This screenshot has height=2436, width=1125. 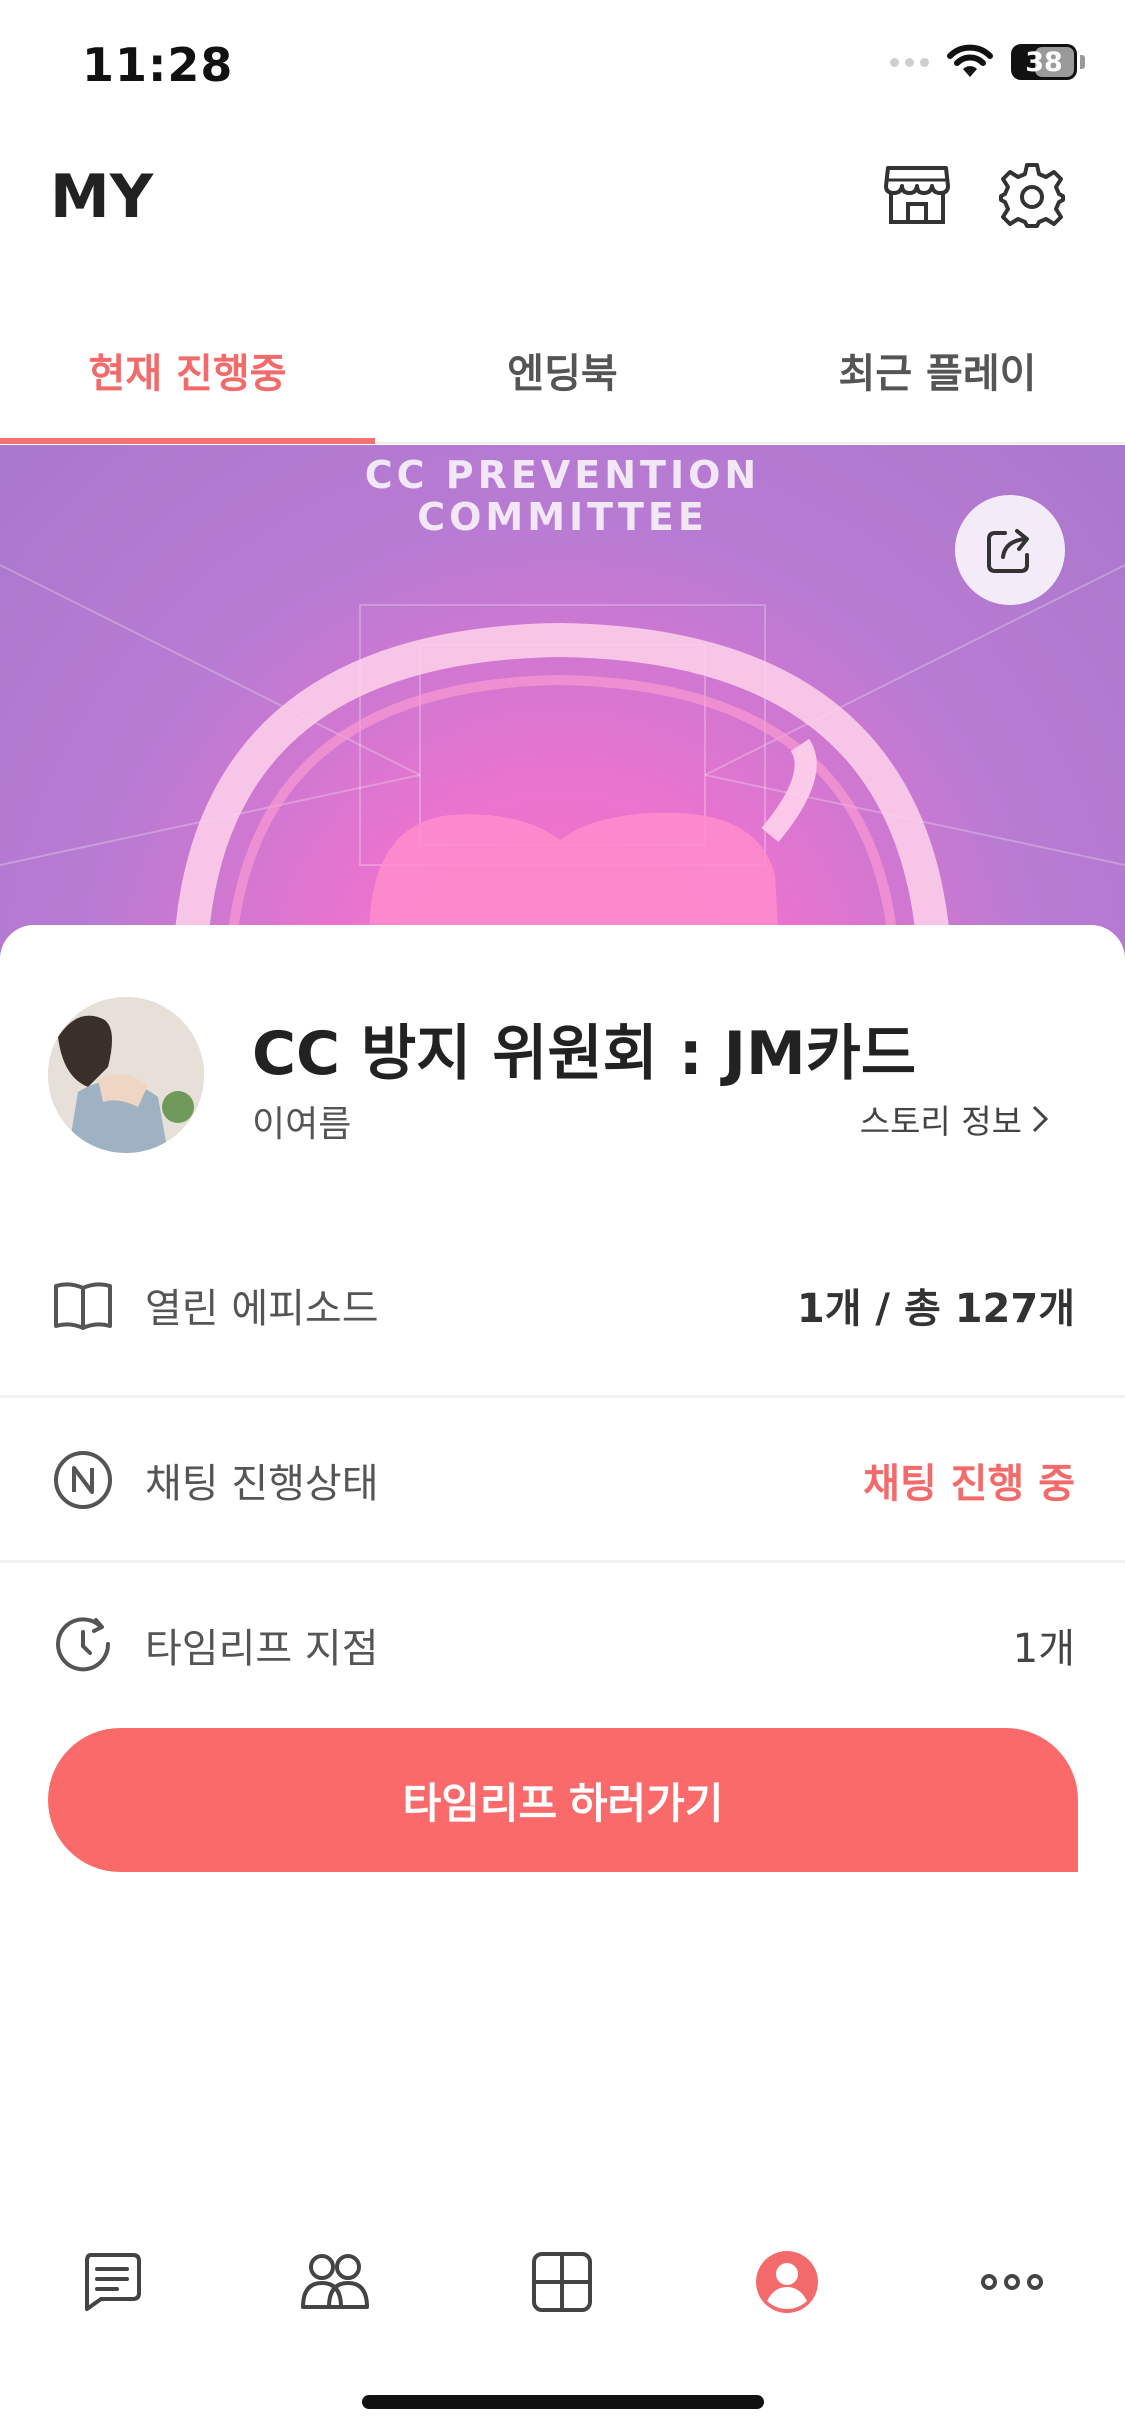 I want to click on story-info-label: 스토리 정보, so click(x=940, y=1121).